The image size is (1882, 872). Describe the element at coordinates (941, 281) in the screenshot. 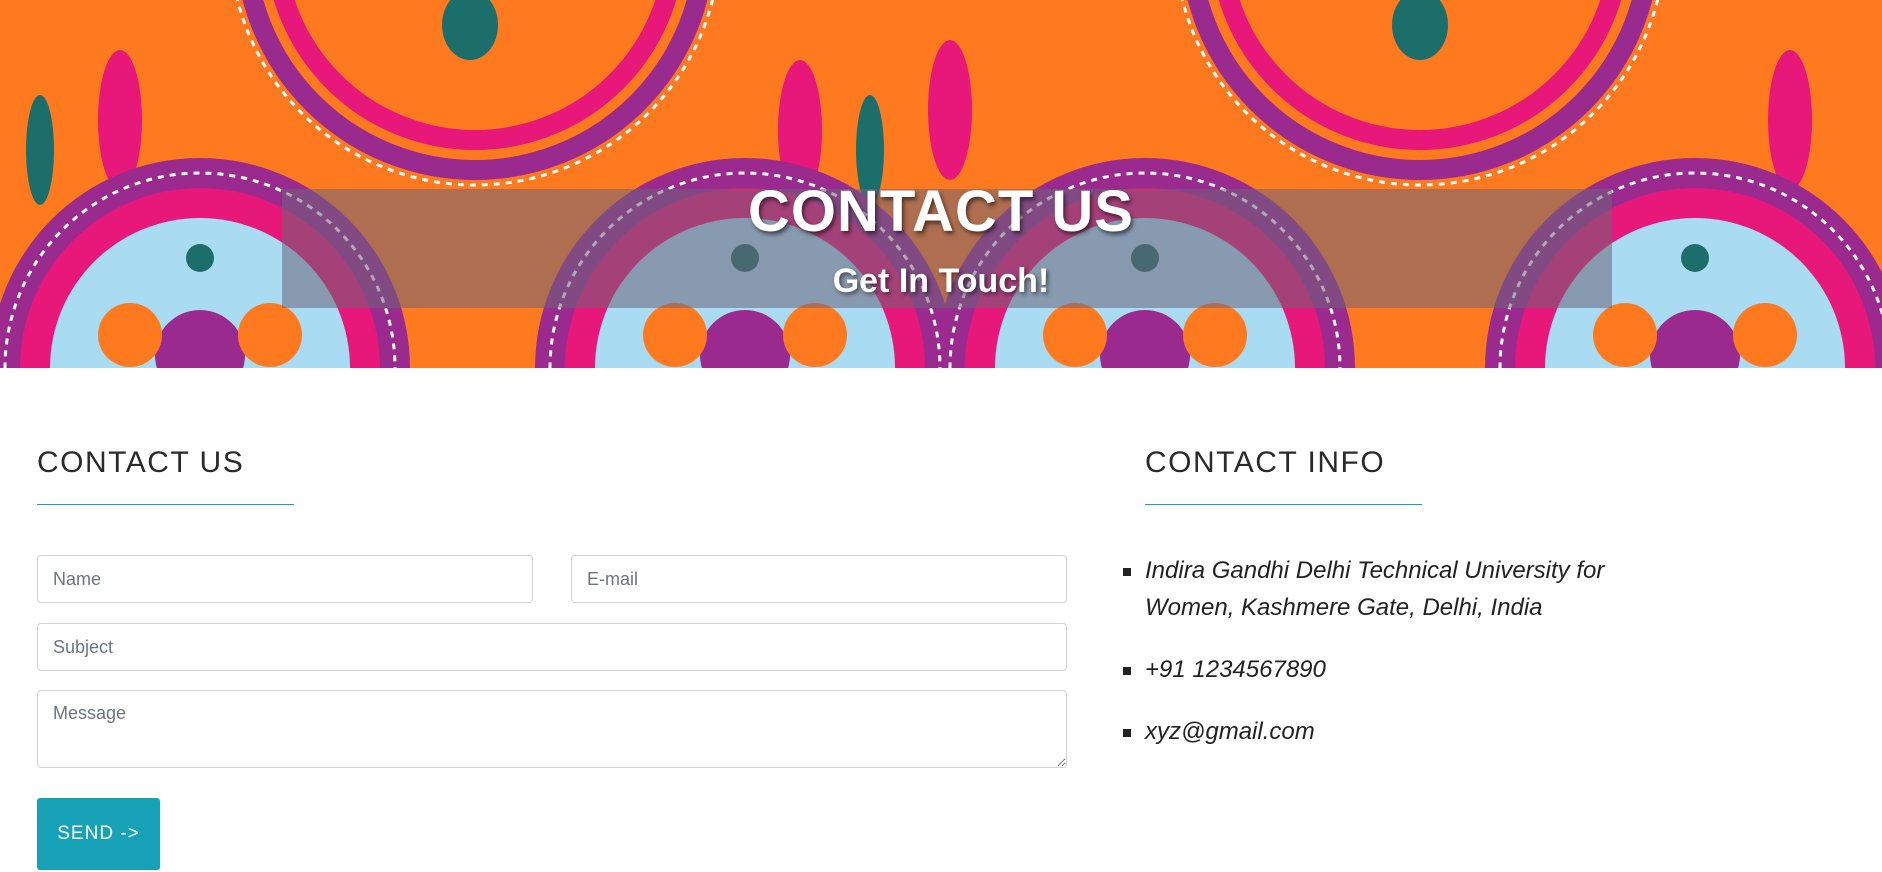

I see `hero-subtitle: Get In Touch!` at that location.